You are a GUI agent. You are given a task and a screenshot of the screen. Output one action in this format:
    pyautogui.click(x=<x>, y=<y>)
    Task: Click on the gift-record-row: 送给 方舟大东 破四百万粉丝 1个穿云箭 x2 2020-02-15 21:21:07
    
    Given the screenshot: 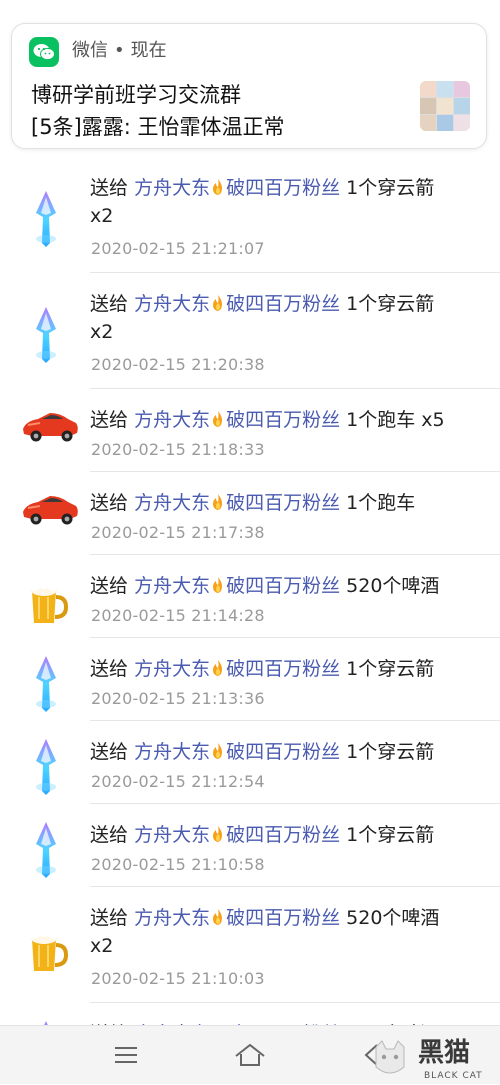 What is the action you would take?
    pyautogui.click(x=250, y=215)
    